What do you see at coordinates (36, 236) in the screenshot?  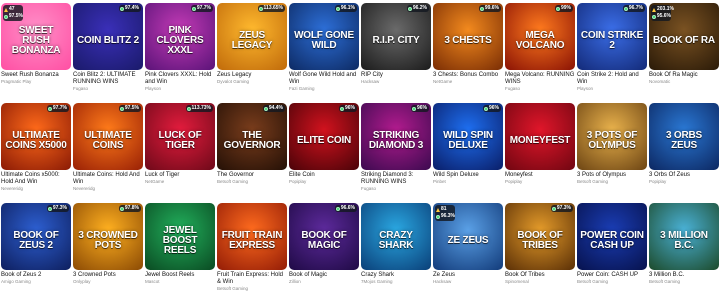 I see `game-thumbnail: Book of Zeus 2 97.3%` at bounding box center [36, 236].